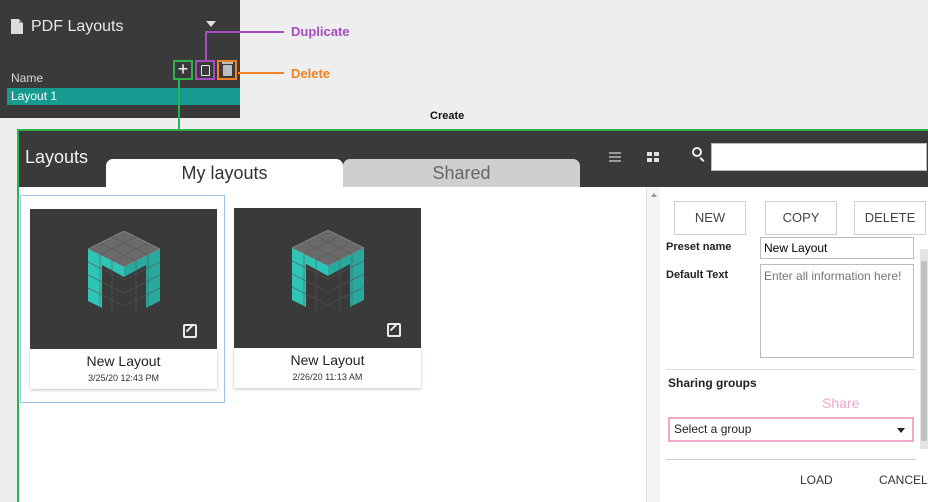 Image resolution: width=928 pixels, height=502 pixels. I want to click on default-text-label: Default Text, so click(697, 275).